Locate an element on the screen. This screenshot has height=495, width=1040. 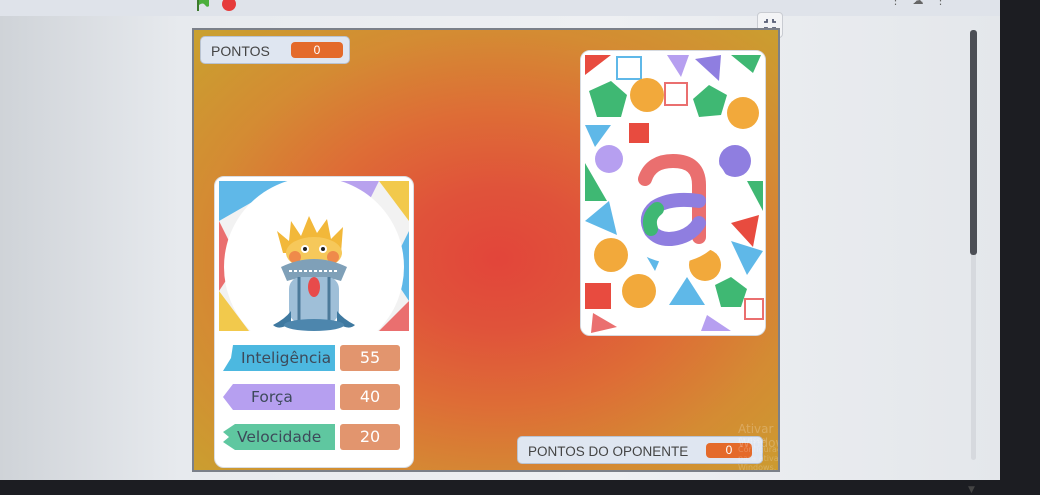
stat-value: 20 is located at coordinates (370, 437).